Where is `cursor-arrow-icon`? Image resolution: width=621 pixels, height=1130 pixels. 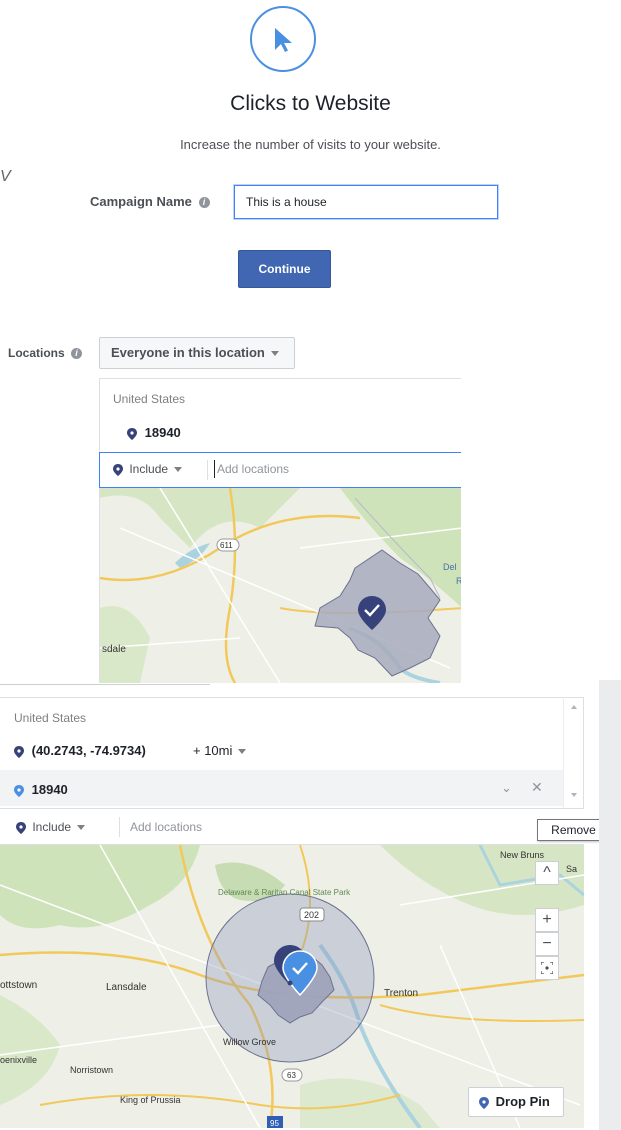 cursor-arrow-icon is located at coordinates (283, 40).